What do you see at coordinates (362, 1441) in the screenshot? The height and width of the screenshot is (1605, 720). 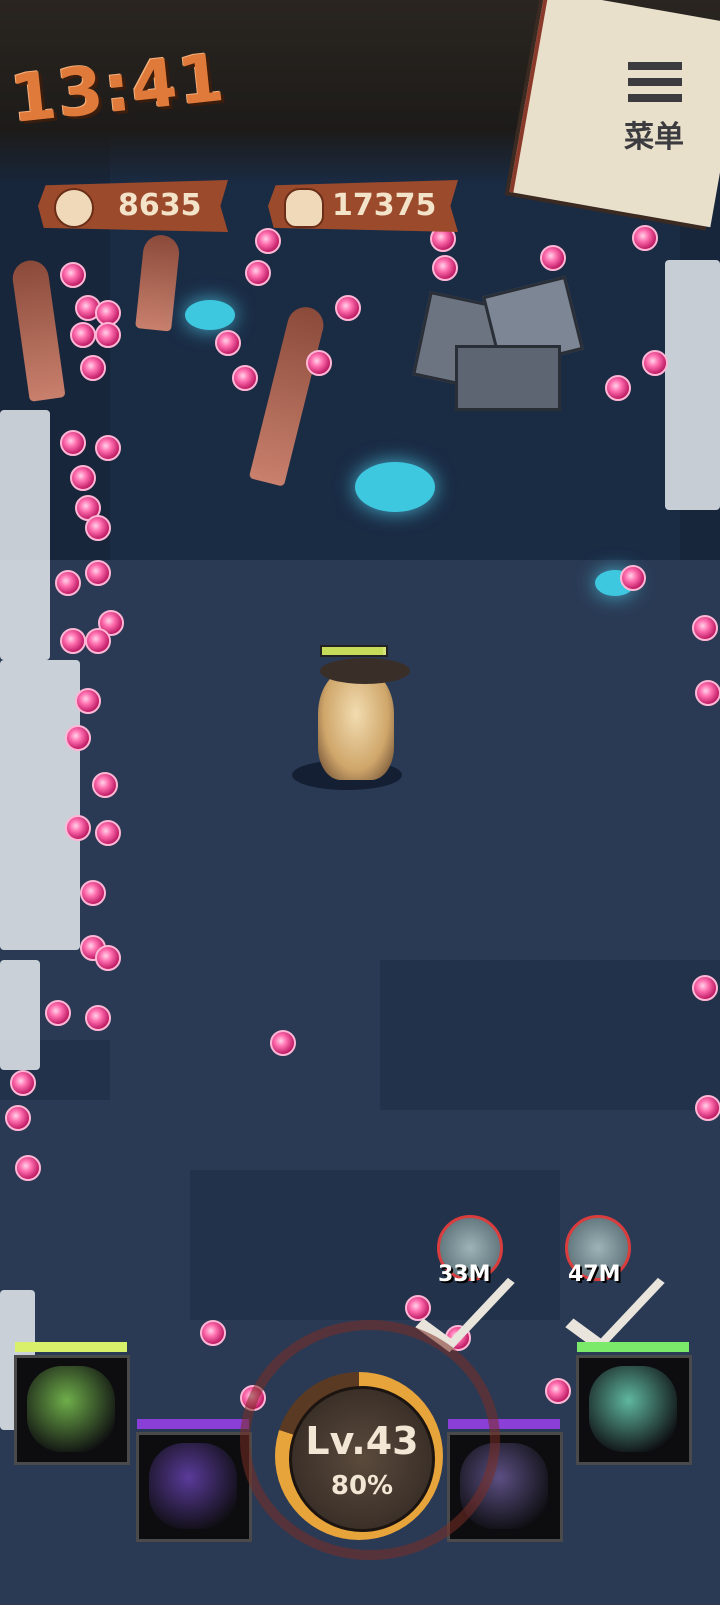 I see `level-label: Lv.43` at bounding box center [362, 1441].